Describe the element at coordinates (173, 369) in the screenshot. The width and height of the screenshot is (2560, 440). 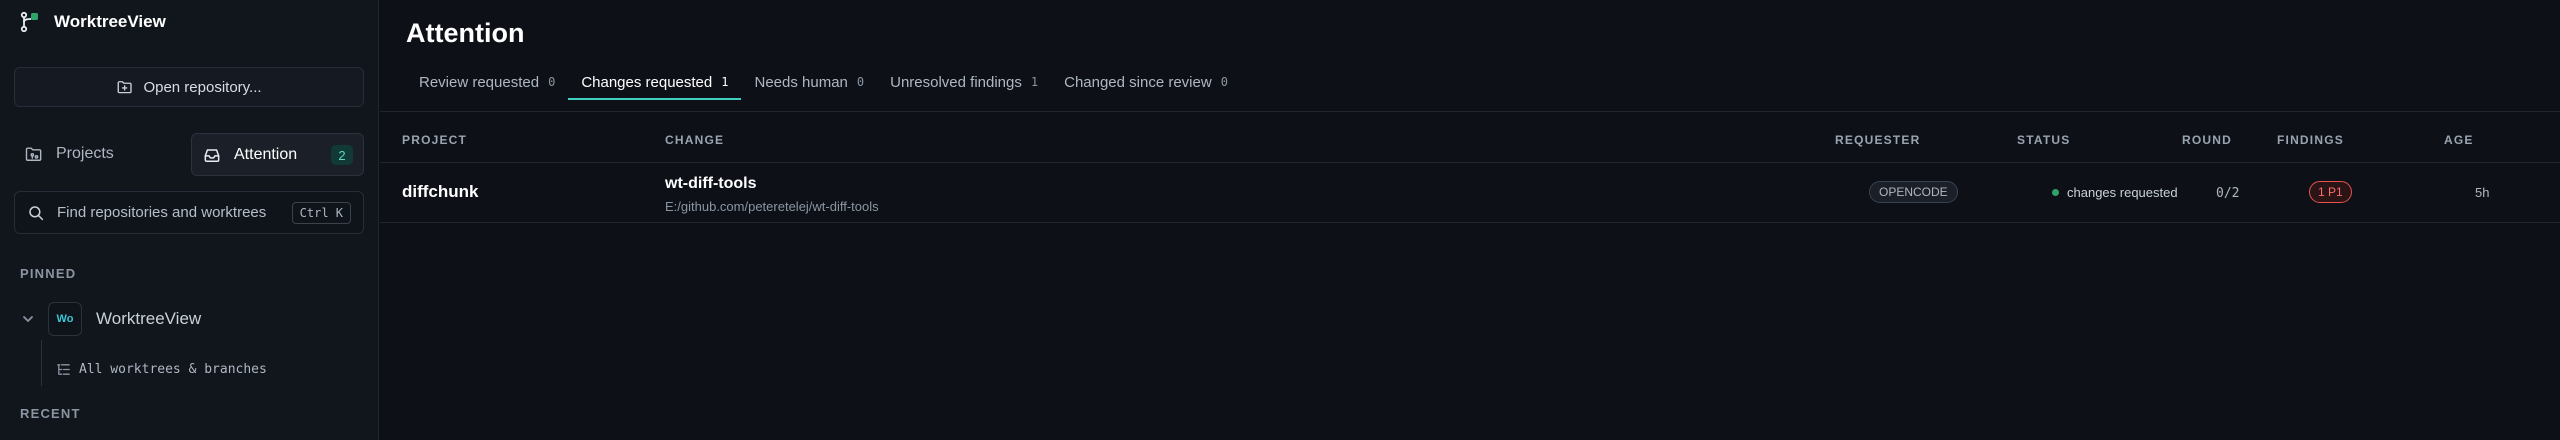
I see `all-worktrees-label: All worktrees & branches` at that location.